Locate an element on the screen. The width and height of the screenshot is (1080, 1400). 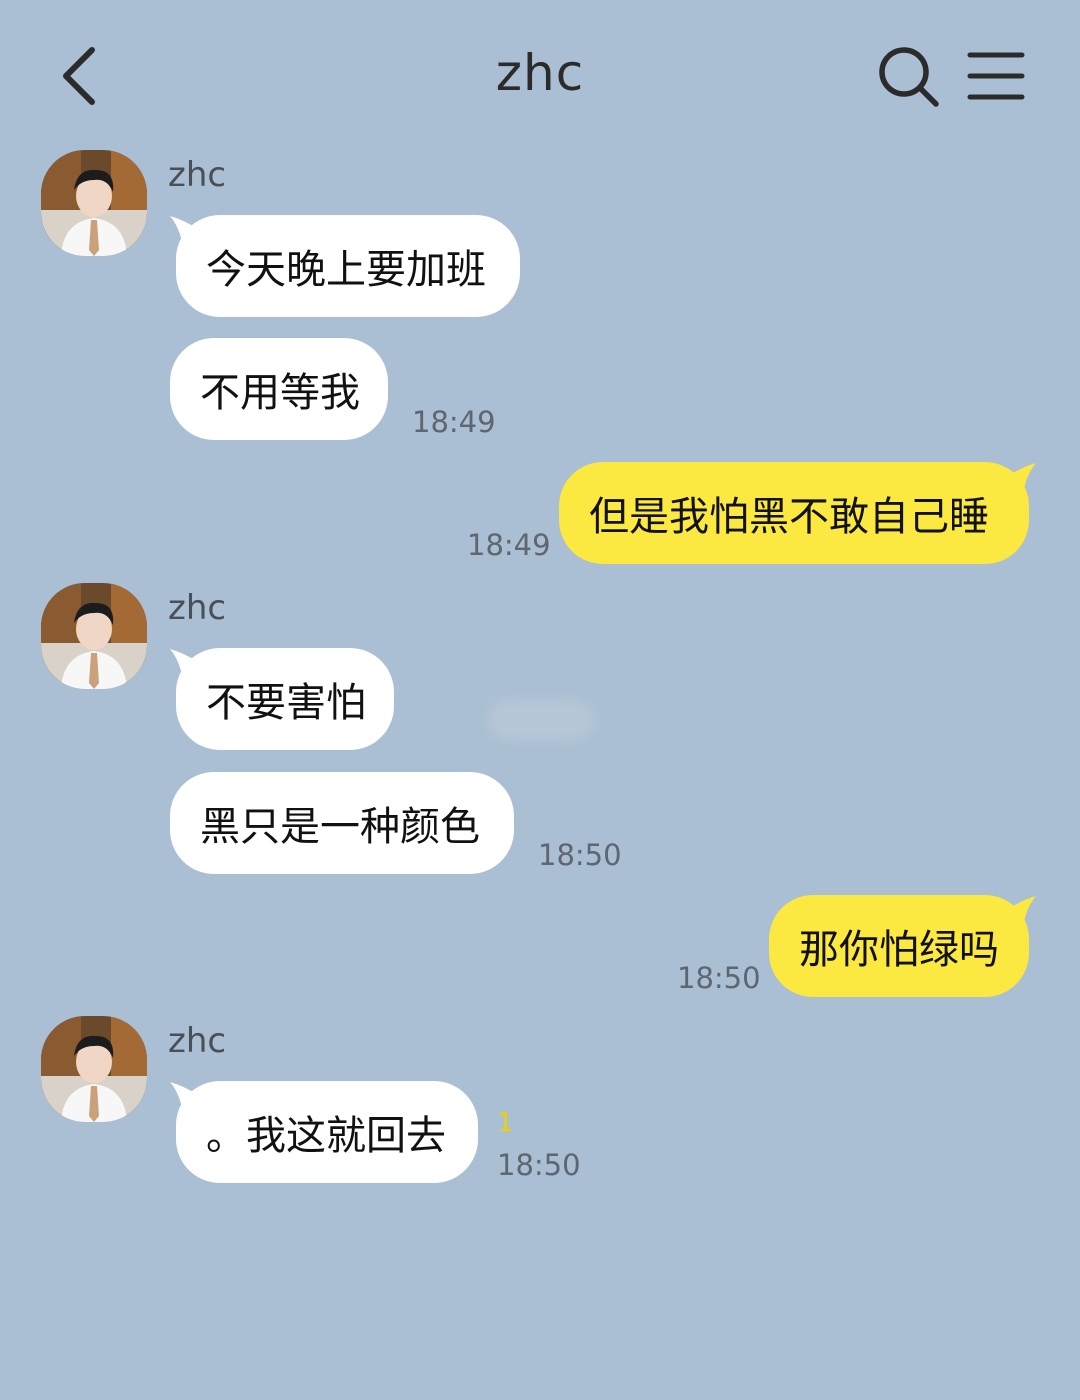
search-button is located at coordinates (909, 77).